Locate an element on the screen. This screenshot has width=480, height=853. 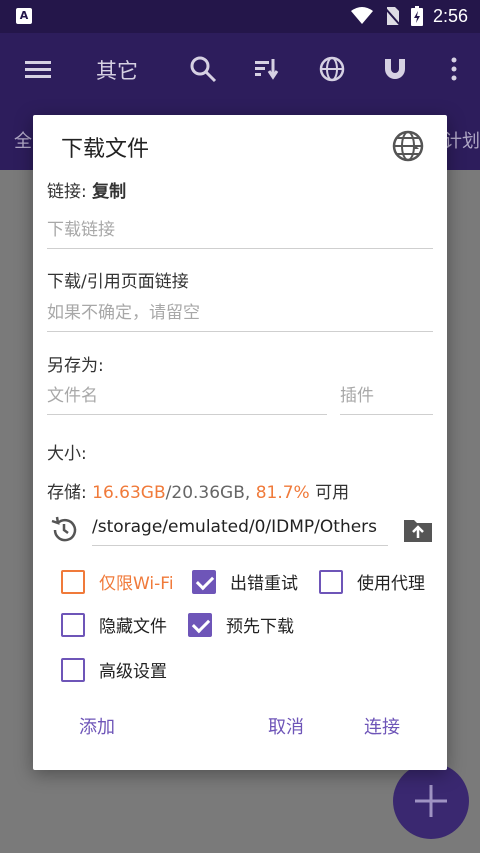
storage-info: 存储: 16.63GB/20.36GB, 81.7% 可用 is located at coordinates (198, 490).